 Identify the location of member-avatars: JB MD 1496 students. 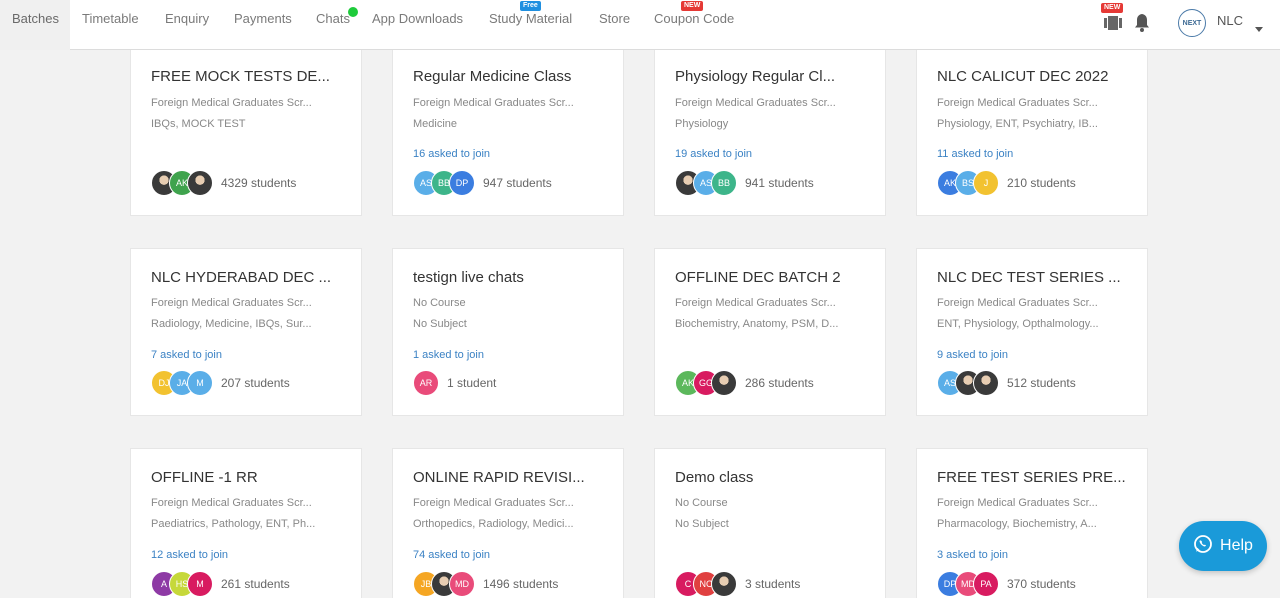
(485, 584).